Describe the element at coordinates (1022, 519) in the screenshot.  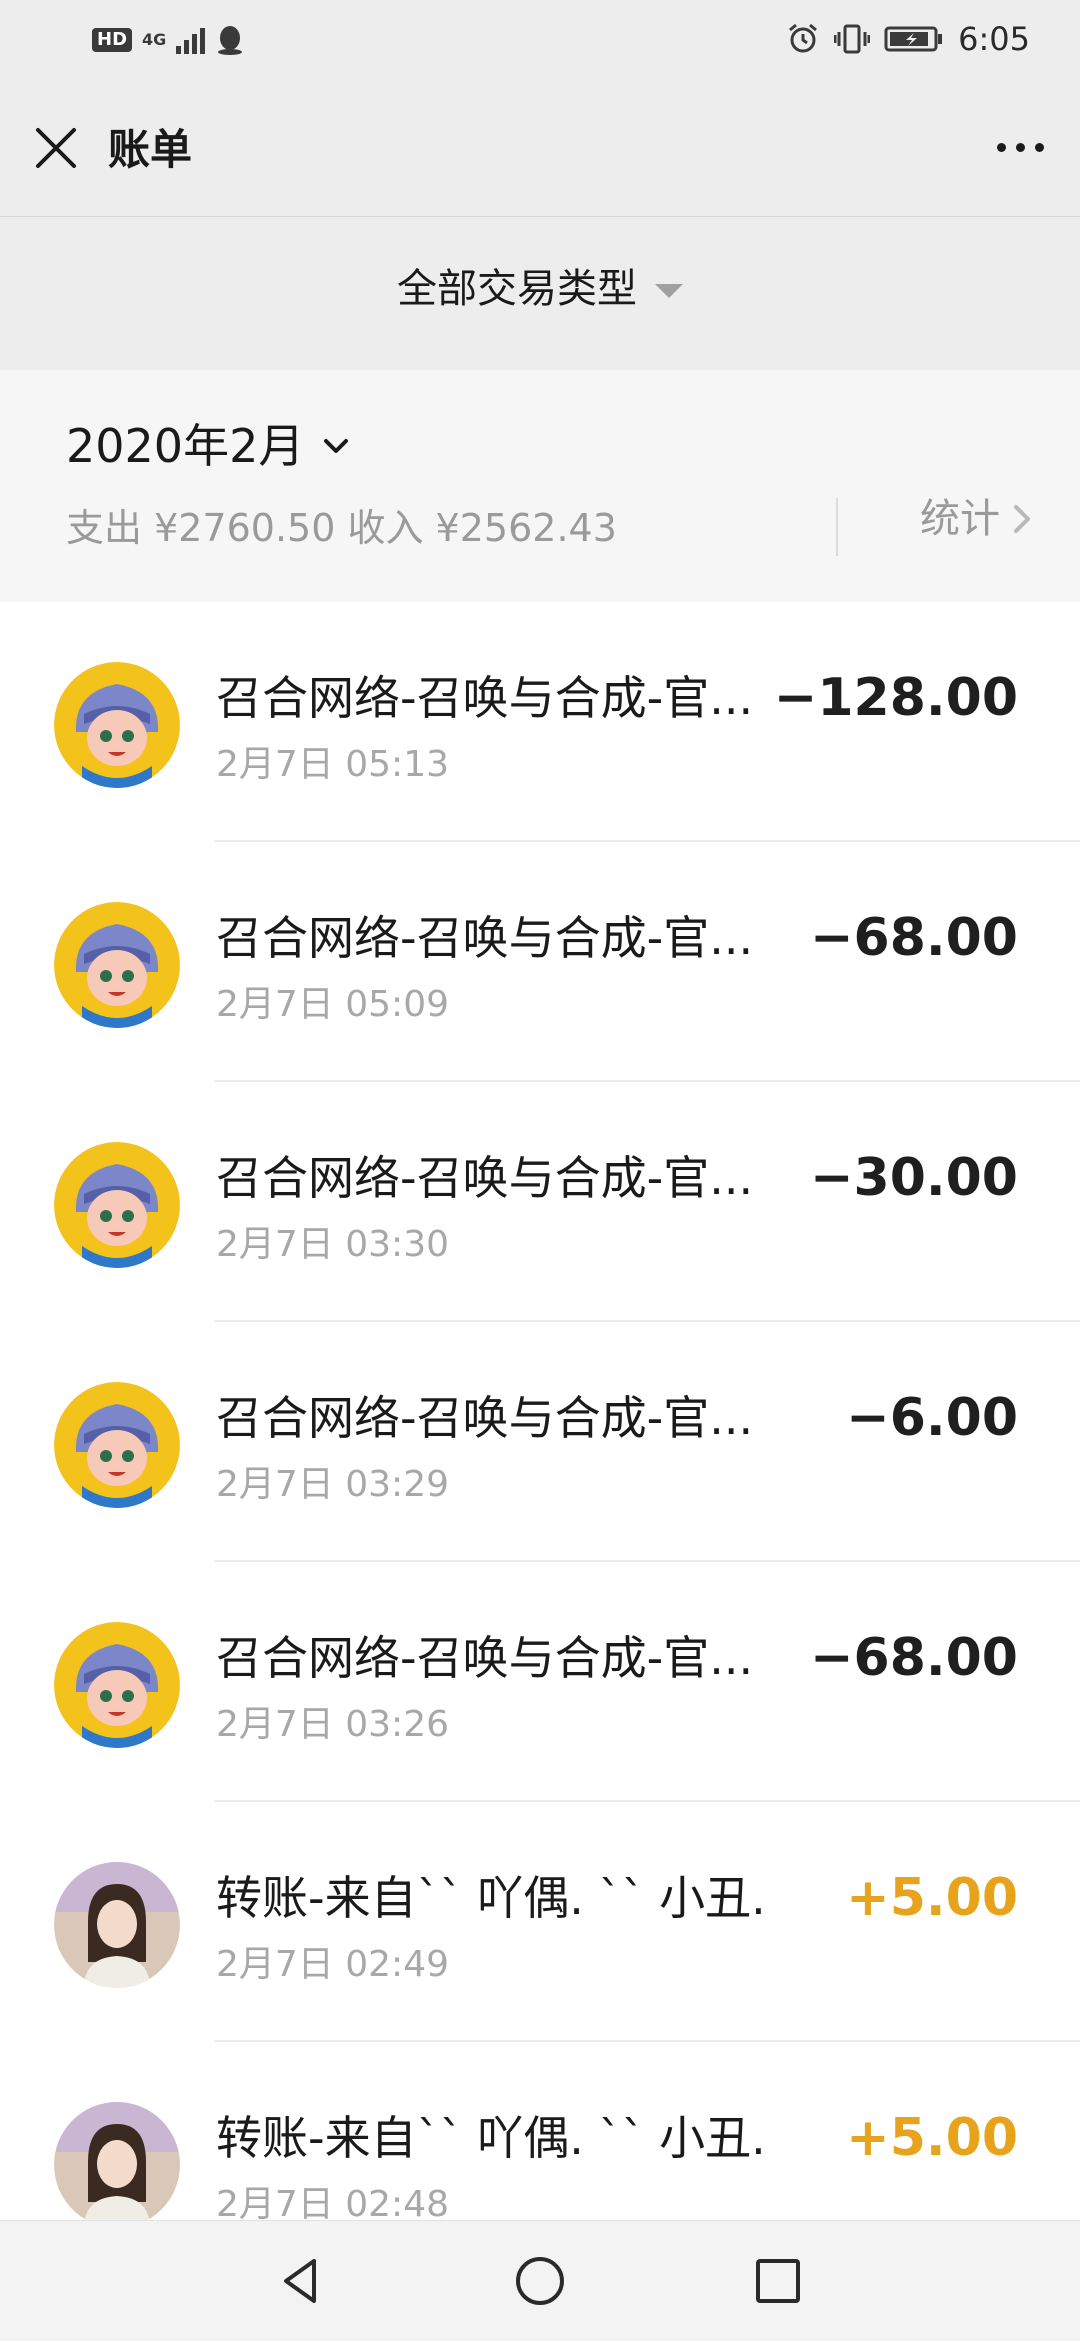
I see `chevron-right-icon` at that location.